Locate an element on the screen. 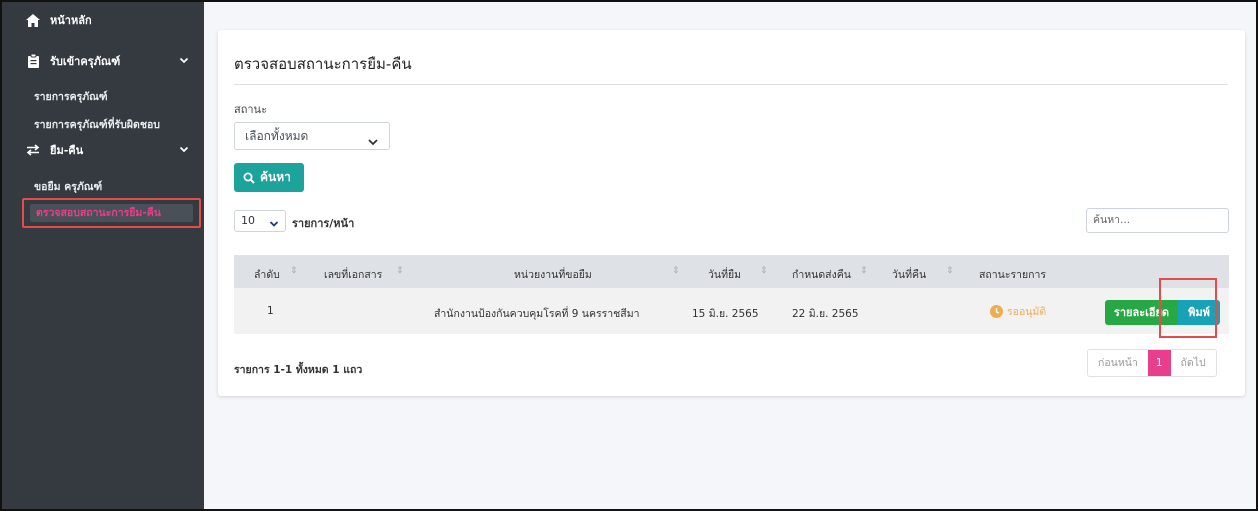 This screenshot has height=511, width=1258. status-select-value: เลือกทั้งหมด is located at coordinates (277, 136).